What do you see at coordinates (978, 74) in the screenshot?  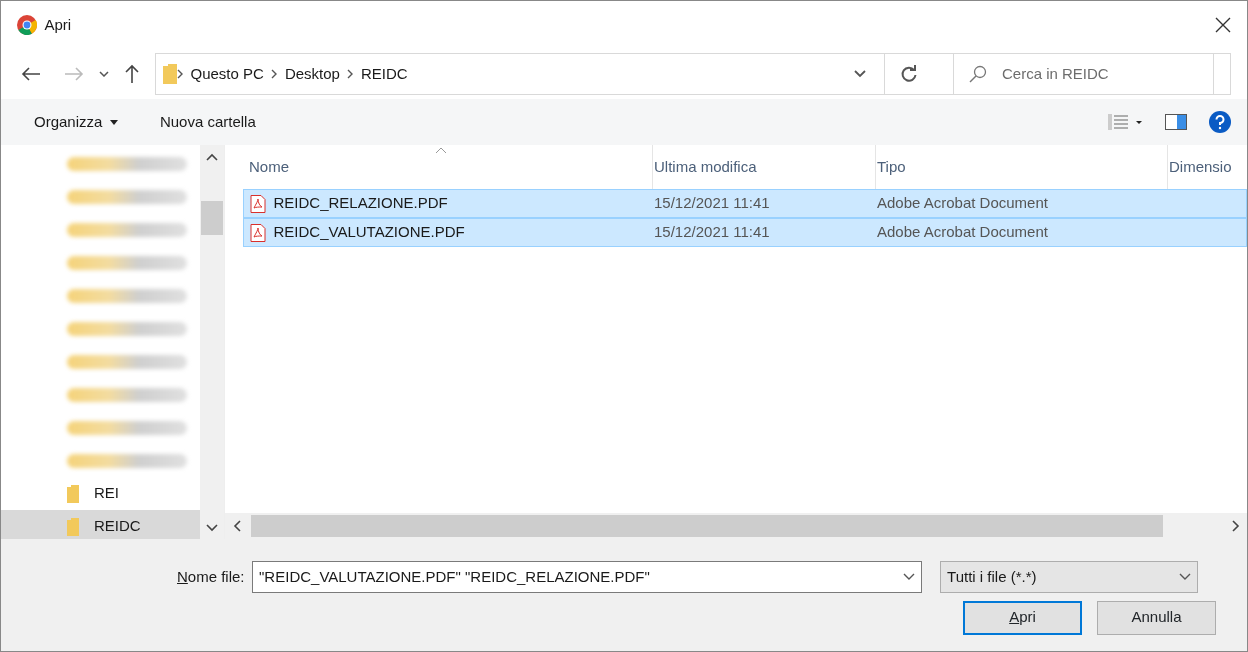 I see `search-icon` at bounding box center [978, 74].